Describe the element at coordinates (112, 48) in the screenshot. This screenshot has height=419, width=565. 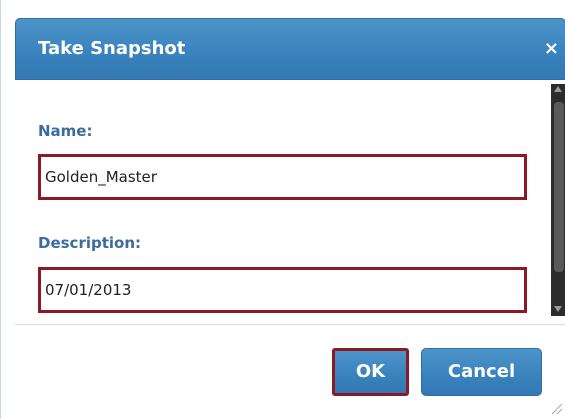
I see `dialog-title: Take Snapshot` at that location.